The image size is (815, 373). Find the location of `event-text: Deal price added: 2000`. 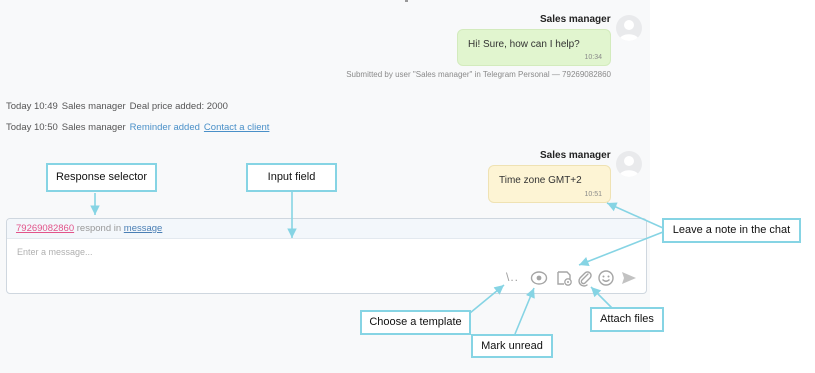

event-text: Deal price added: 2000 is located at coordinates (178, 106).